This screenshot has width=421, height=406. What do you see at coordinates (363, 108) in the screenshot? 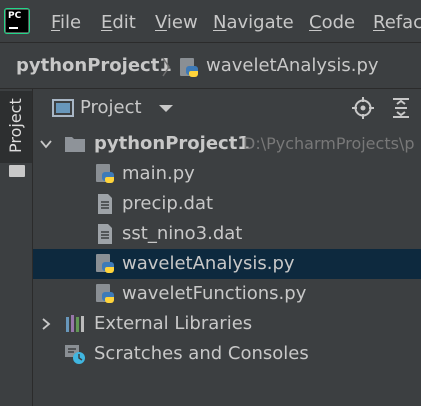
I see `locate-file-icon` at bounding box center [363, 108].